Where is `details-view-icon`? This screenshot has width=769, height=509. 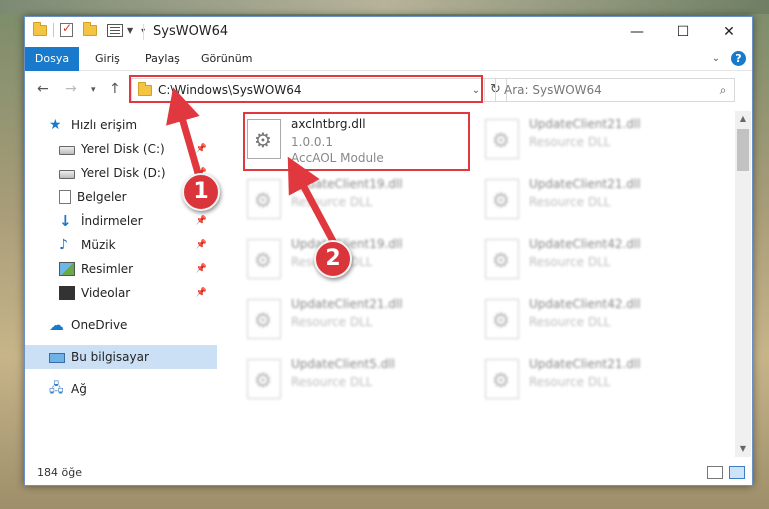
details-view-icon is located at coordinates (715, 472).